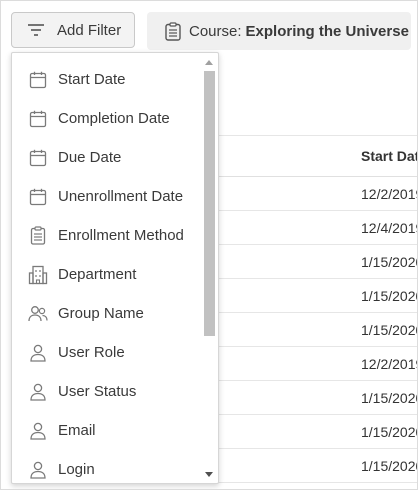 The image size is (418, 490). Describe the element at coordinates (89, 30) in the screenshot. I see `add-filter-label: Add Filter` at that location.